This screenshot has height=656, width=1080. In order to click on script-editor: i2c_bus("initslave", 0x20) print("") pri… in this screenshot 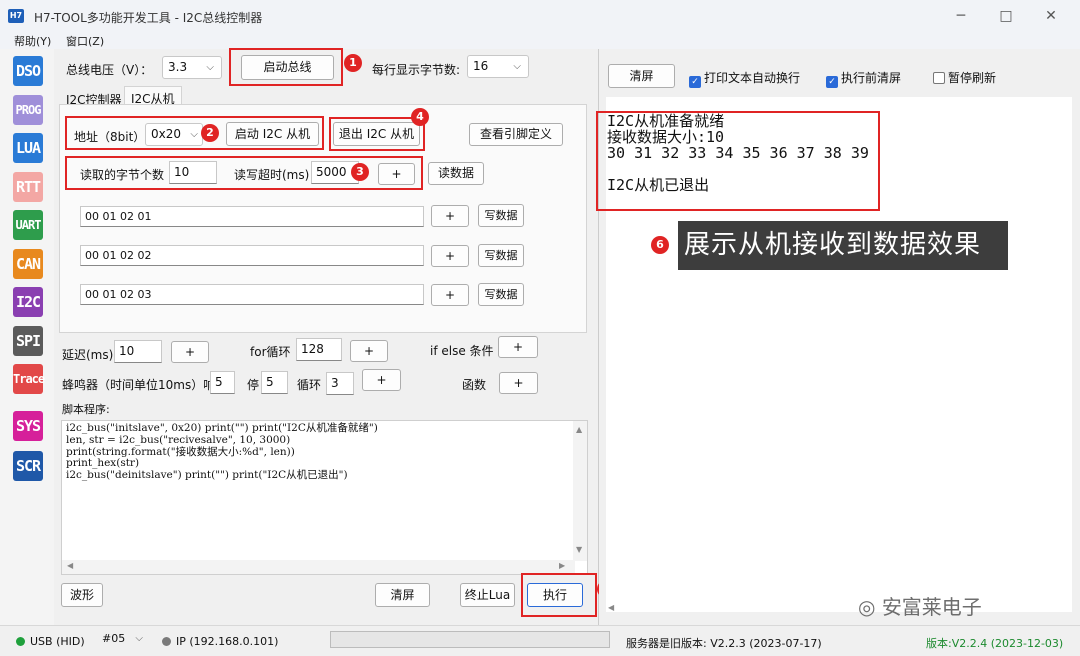, I will do `click(324, 497)`.